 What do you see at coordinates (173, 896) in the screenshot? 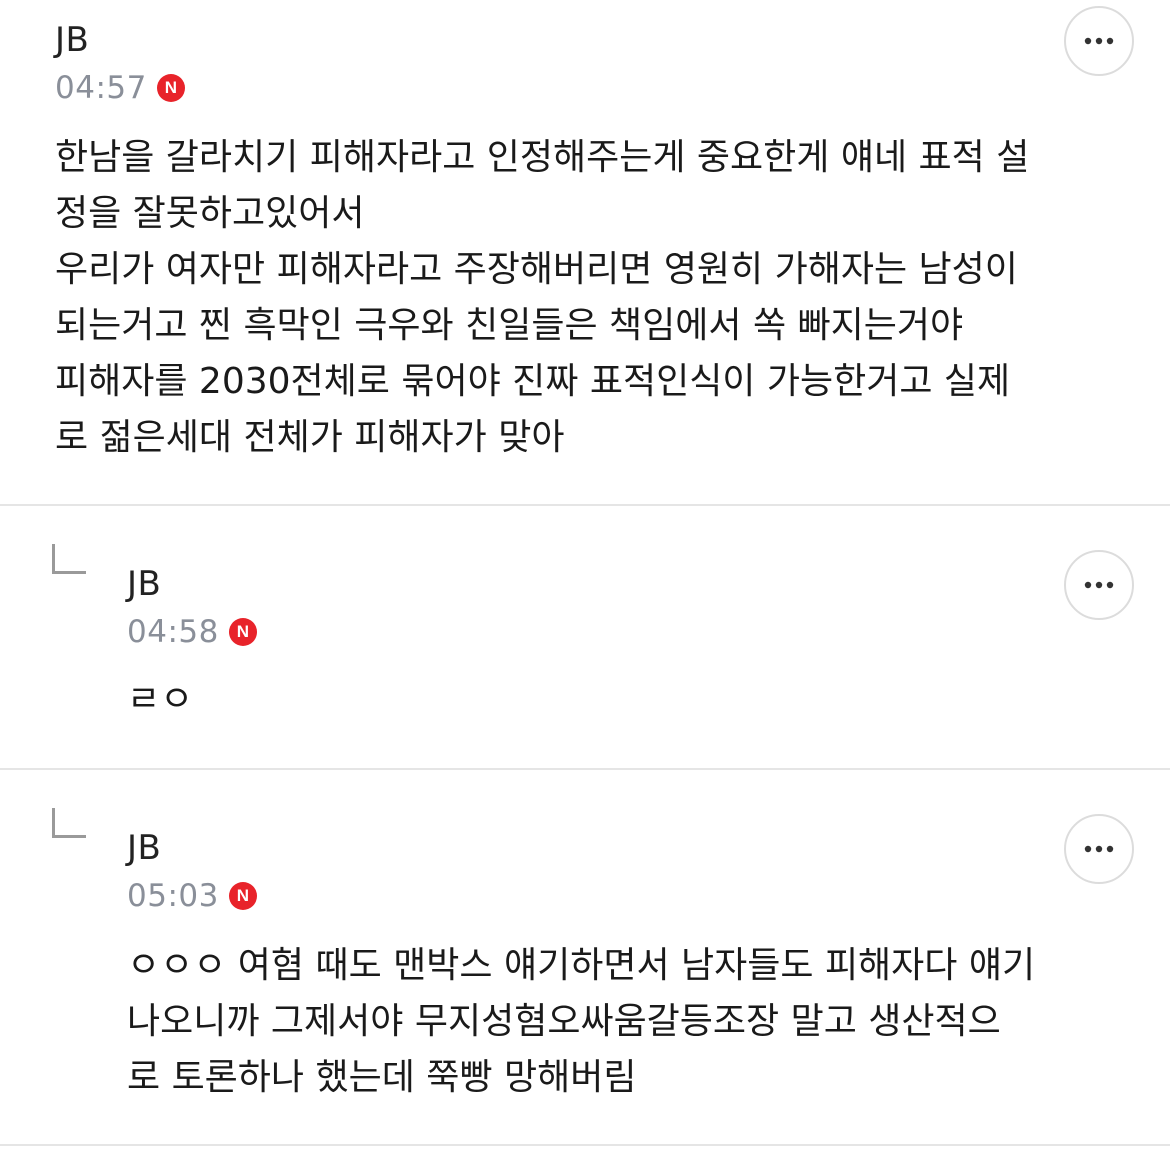
I see `comment-time: 05:03` at bounding box center [173, 896].